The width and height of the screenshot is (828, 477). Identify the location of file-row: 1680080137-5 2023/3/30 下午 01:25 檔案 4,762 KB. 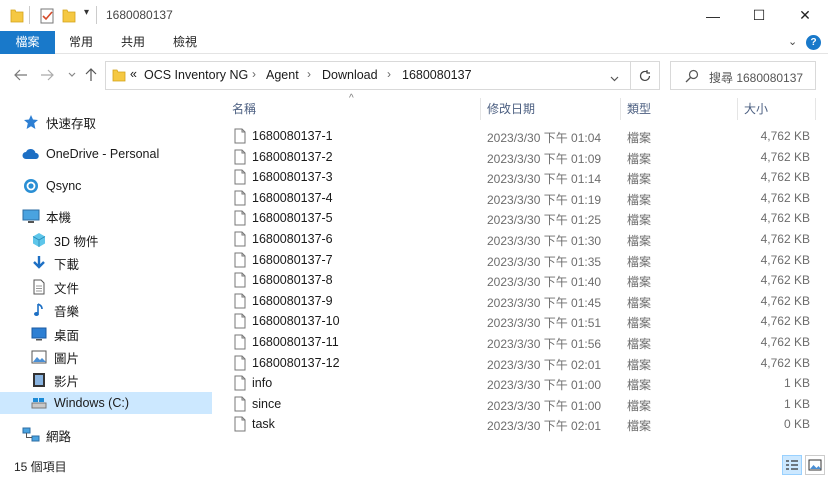
(520, 218).